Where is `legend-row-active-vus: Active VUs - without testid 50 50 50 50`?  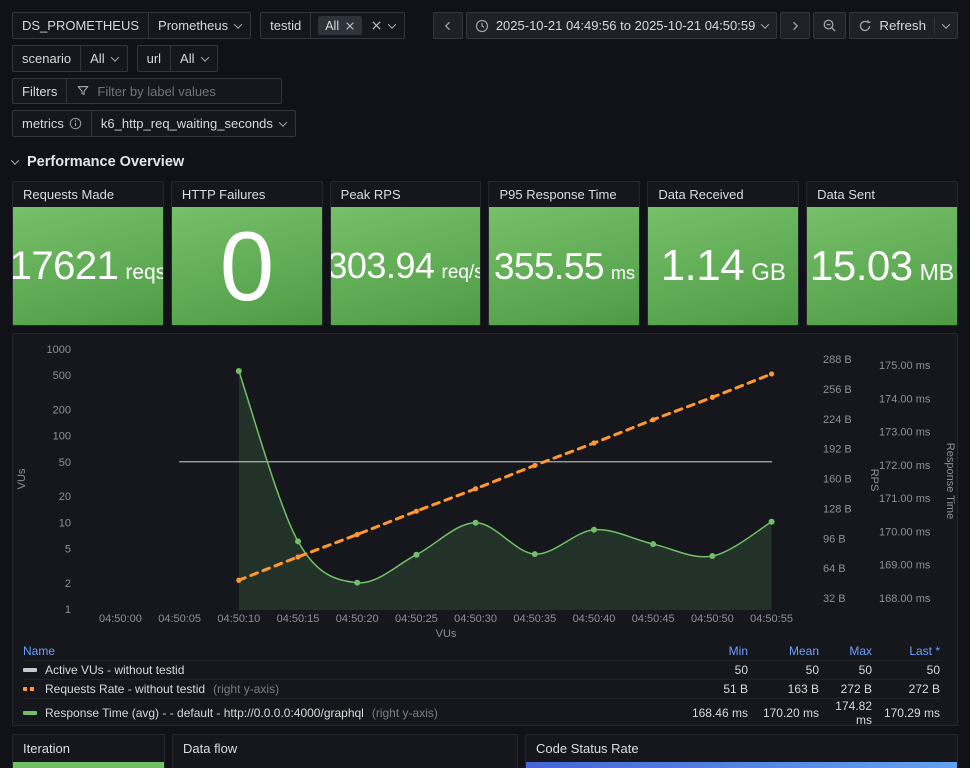 legend-row-active-vus: Active VUs - without testid 50 50 50 50 is located at coordinates (481, 669).